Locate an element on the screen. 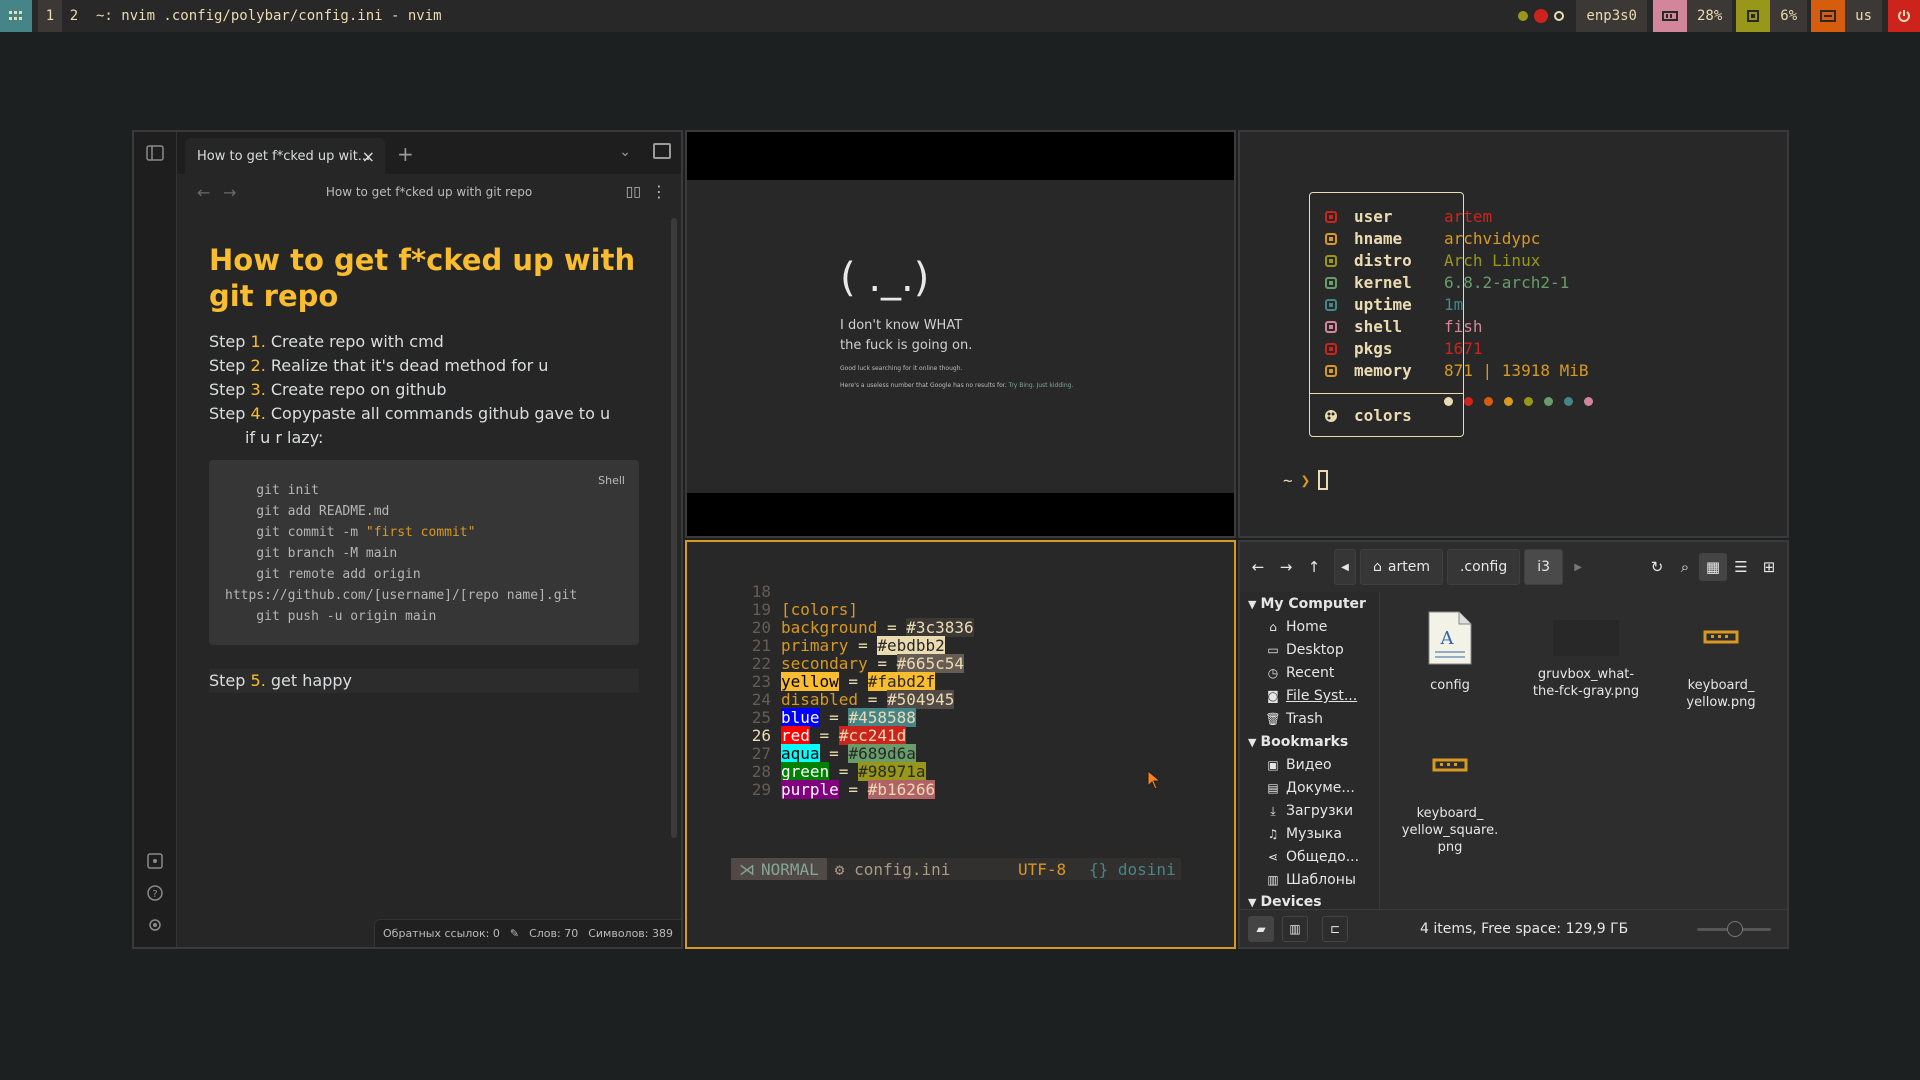  help-icon: ? is located at coordinates (155, 893).